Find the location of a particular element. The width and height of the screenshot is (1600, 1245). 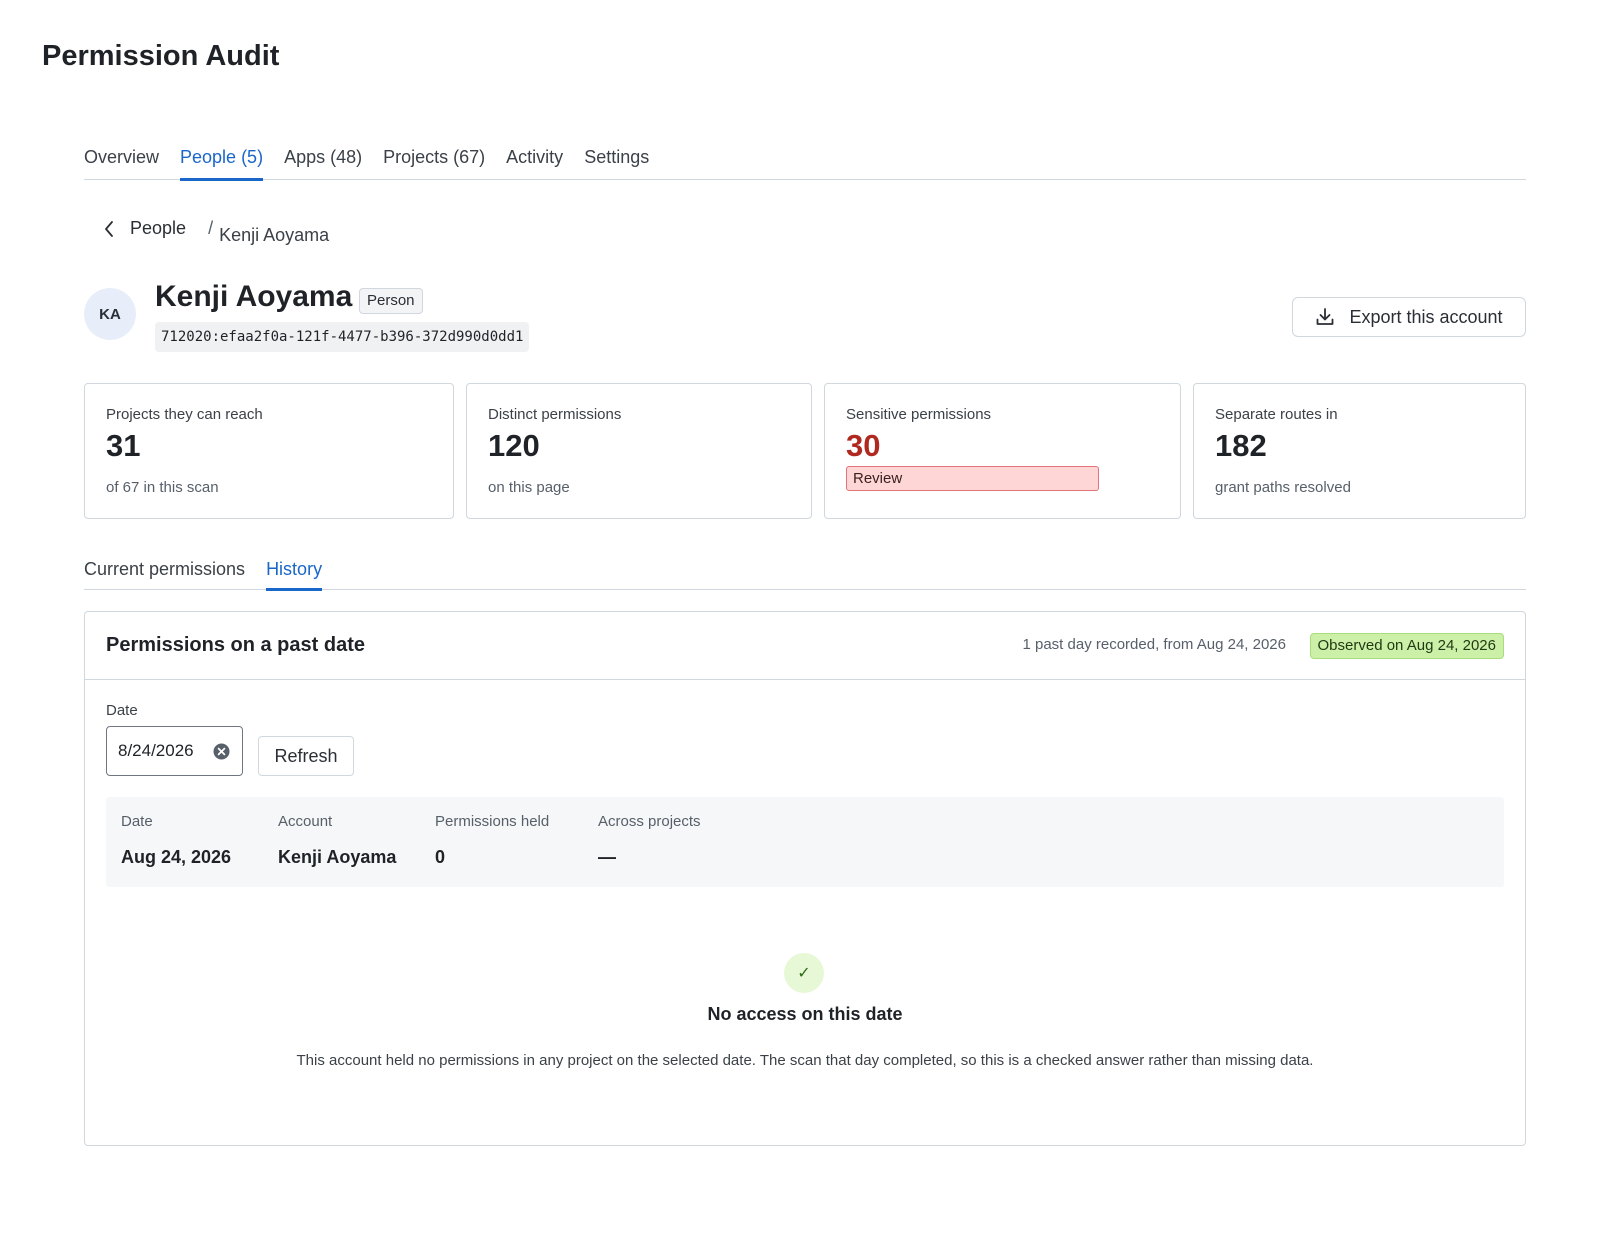

export-account-button: Export this account is located at coordinates (1409, 317).